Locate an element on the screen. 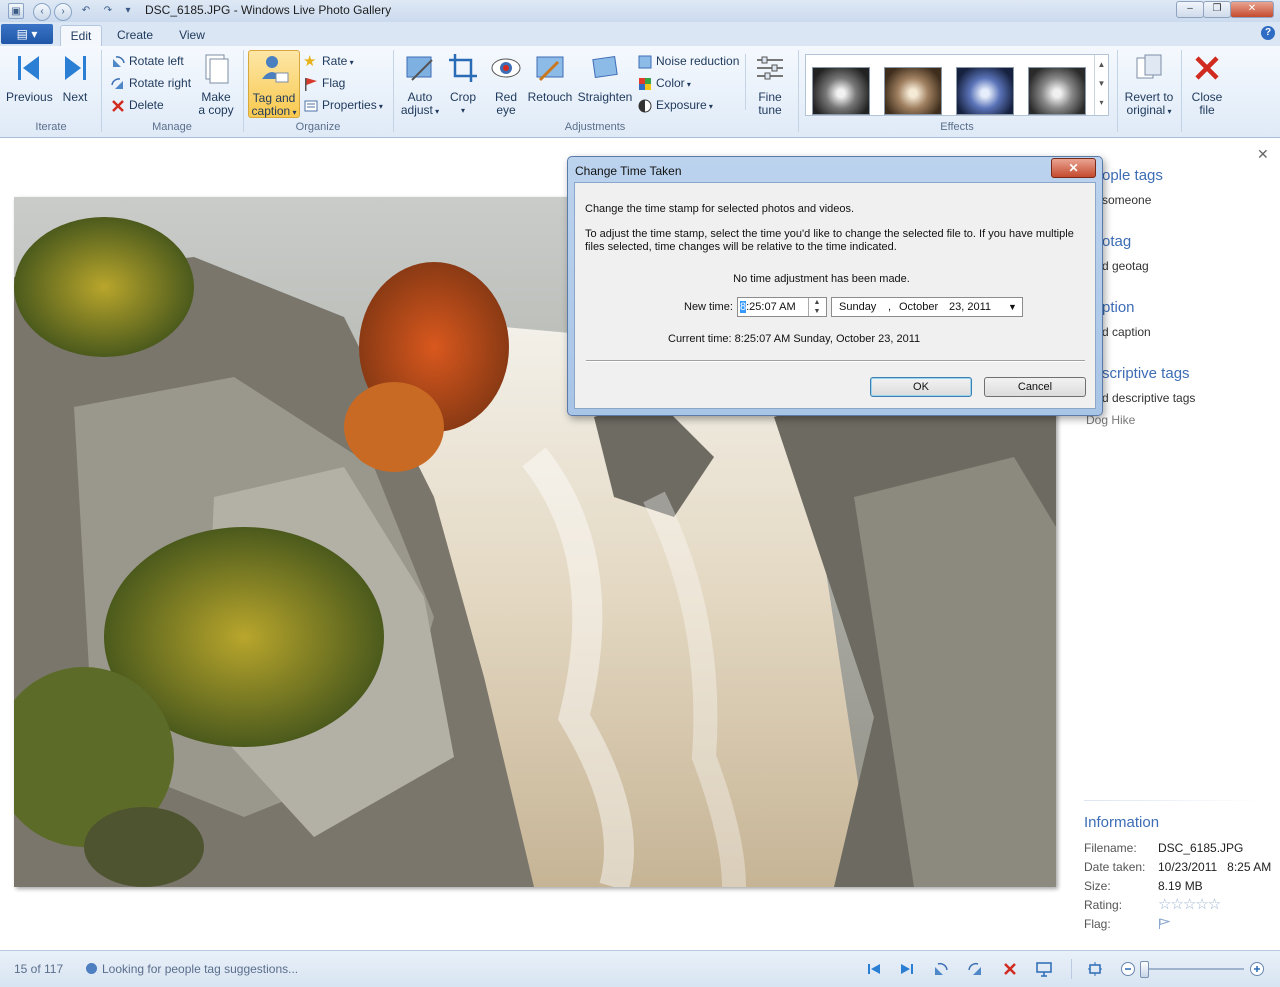 This screenshot has width=1280, height=987. rating-stars: ☆☆☆☆☆ is located at coordinates (1189, 904).